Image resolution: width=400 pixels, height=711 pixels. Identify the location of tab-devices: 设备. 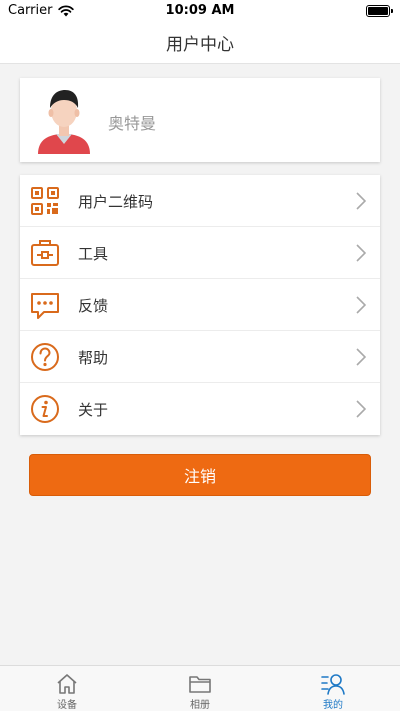
(67, 689).